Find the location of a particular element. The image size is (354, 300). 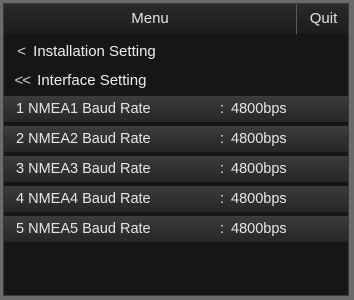

menu-header: Menu Quit is located at coordinates (176, 19).